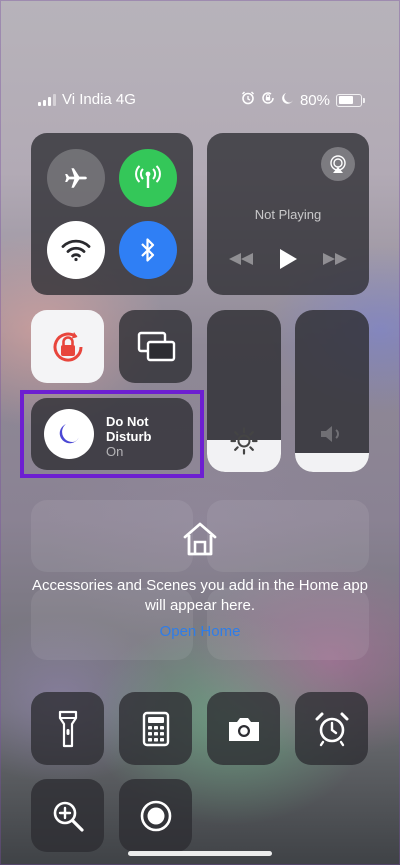 This screenshot has height=865, width=400. I want to click on open-home-link: Open Home, so click(200, 631).